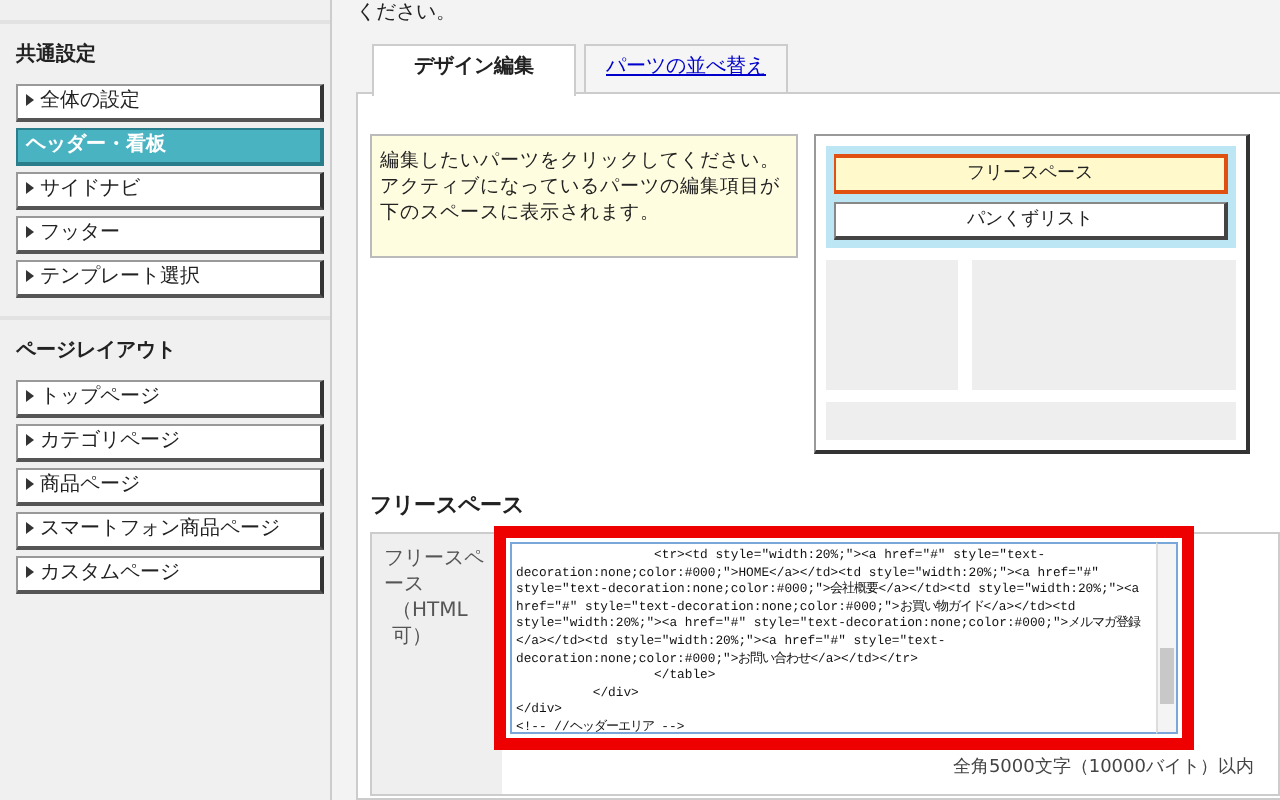  Describe the element at coordinates (430, 624) in the screenshot. I see `field-sublabel: （HTML可）` at that location.